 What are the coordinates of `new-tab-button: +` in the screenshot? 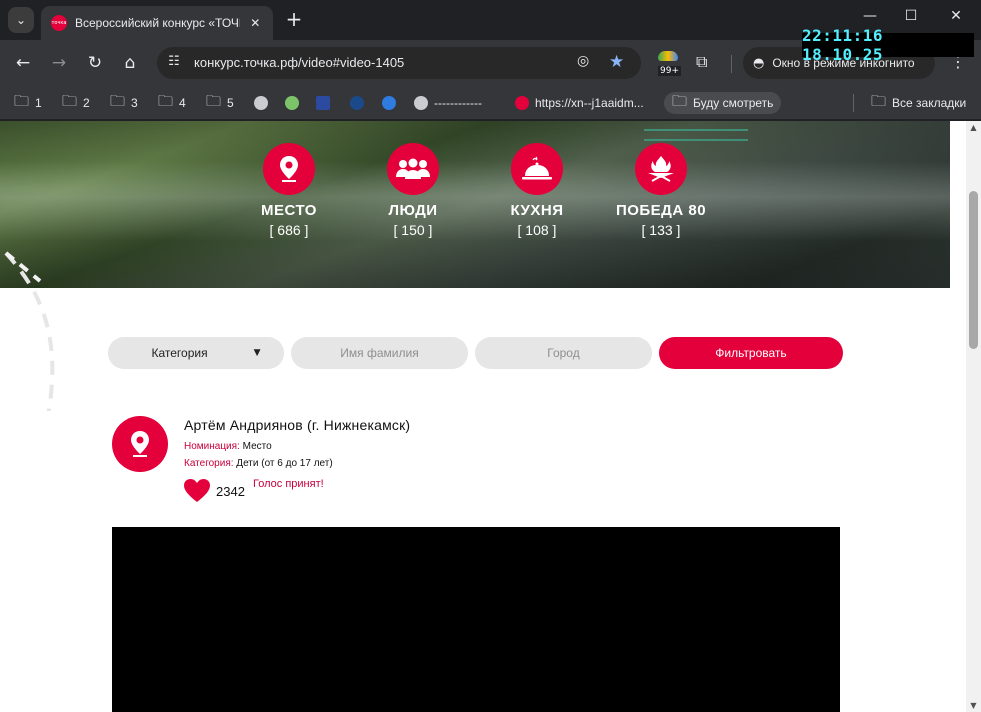 It's located at (294, 19).